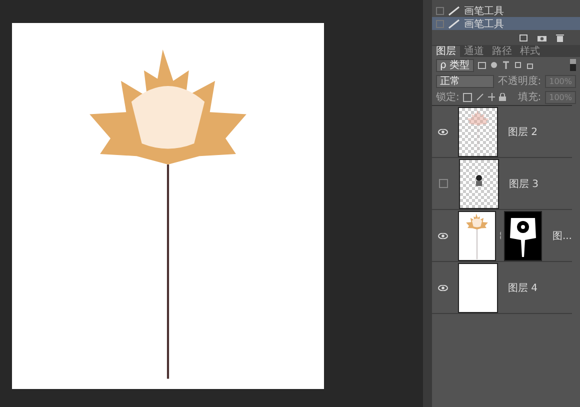  Describe the element at coordinates (502, 288) in the screenshot. I see `layer-row: 图层 4` at that location.